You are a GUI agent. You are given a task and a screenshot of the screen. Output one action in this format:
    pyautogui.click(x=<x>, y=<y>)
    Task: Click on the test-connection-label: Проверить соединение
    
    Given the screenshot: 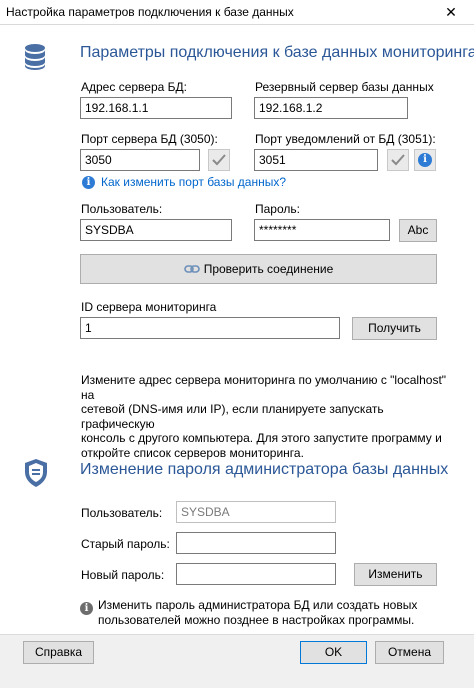 What is the action you would take?
    pyautogui.click(x=268, y=269)
    